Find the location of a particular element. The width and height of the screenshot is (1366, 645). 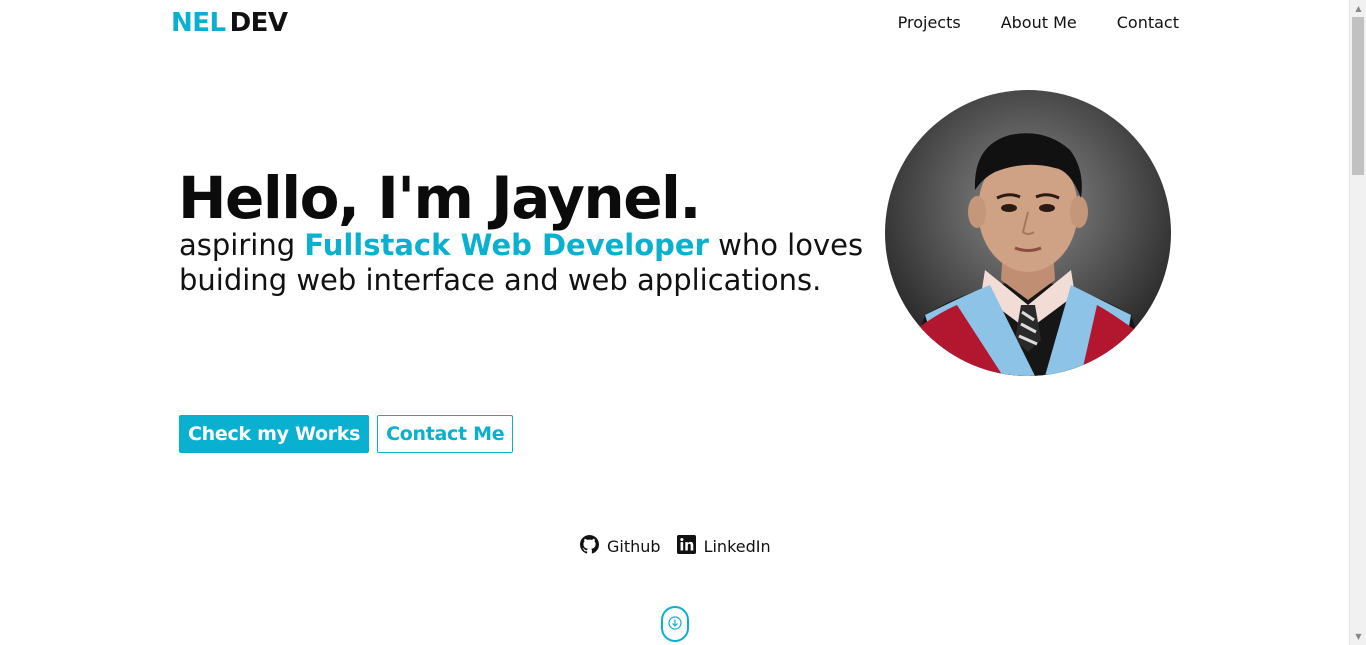

hero-sub-prefix: aspiring is located at coordinates (242, 245).